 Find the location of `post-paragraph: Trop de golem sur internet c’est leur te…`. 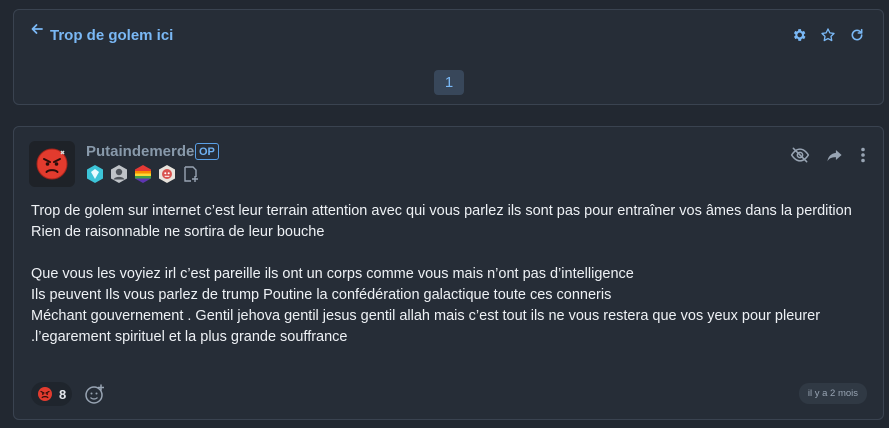

post-paragraph: Trop de golem sur internet c’est leur te… is located at coordinates (441, 211).